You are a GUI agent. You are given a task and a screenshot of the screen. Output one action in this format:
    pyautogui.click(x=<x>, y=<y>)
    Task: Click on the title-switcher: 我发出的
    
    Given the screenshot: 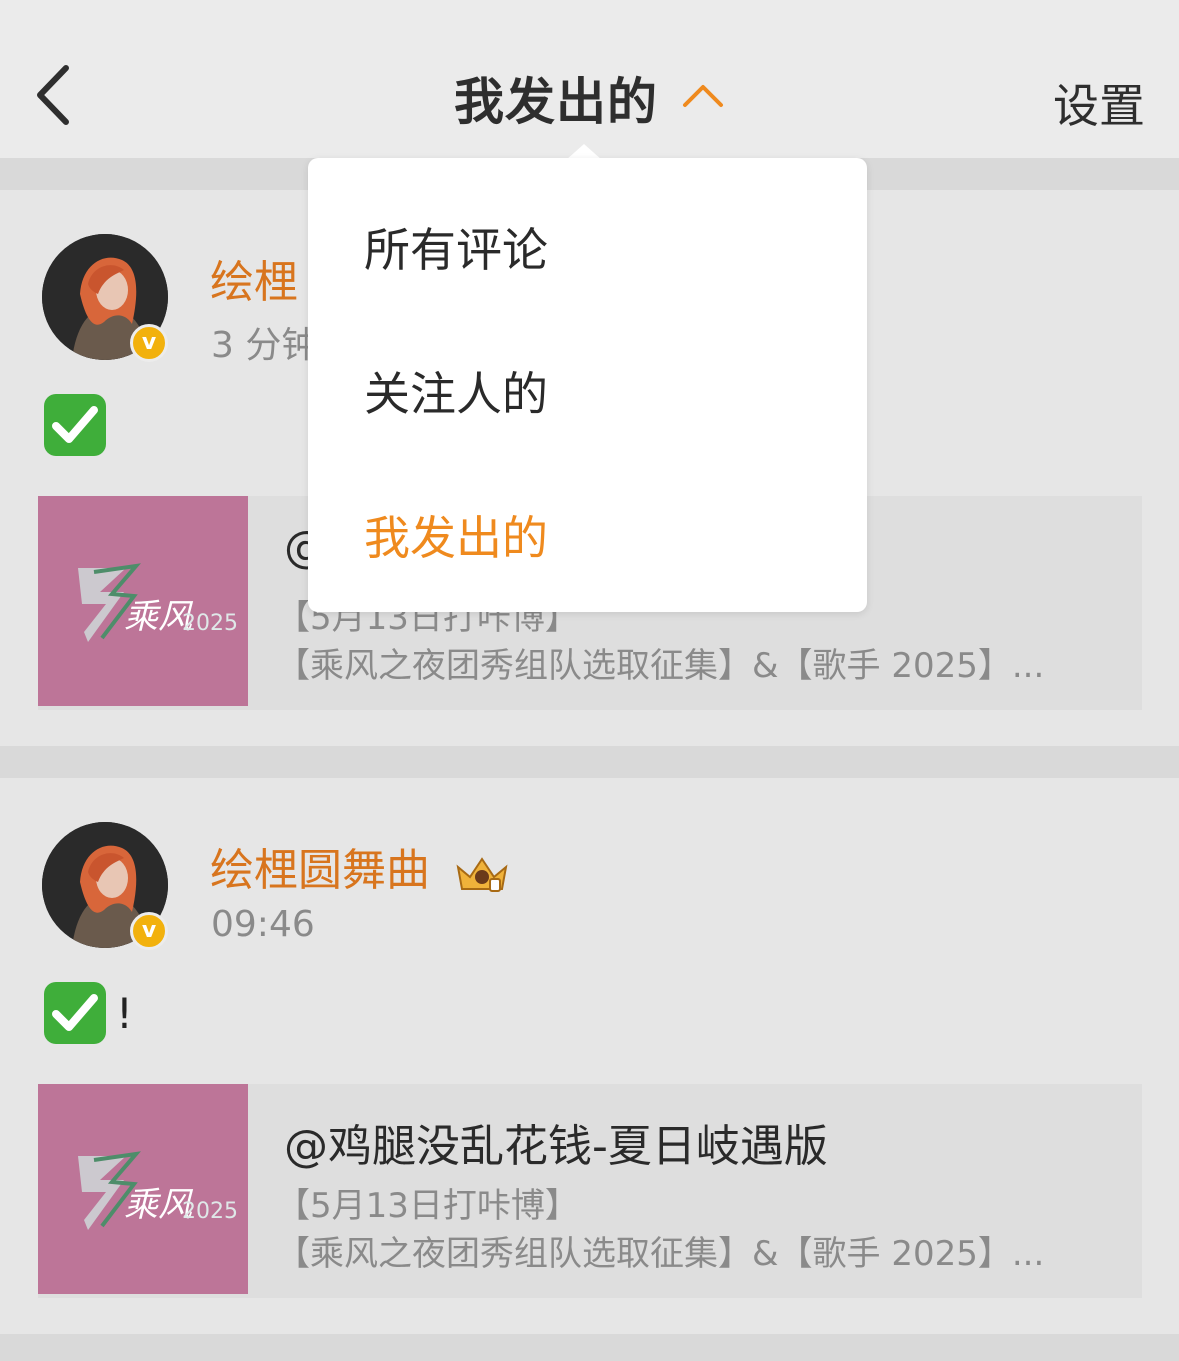 What is the action you would take?
    pyautogui.click(x=589, y=97)
    